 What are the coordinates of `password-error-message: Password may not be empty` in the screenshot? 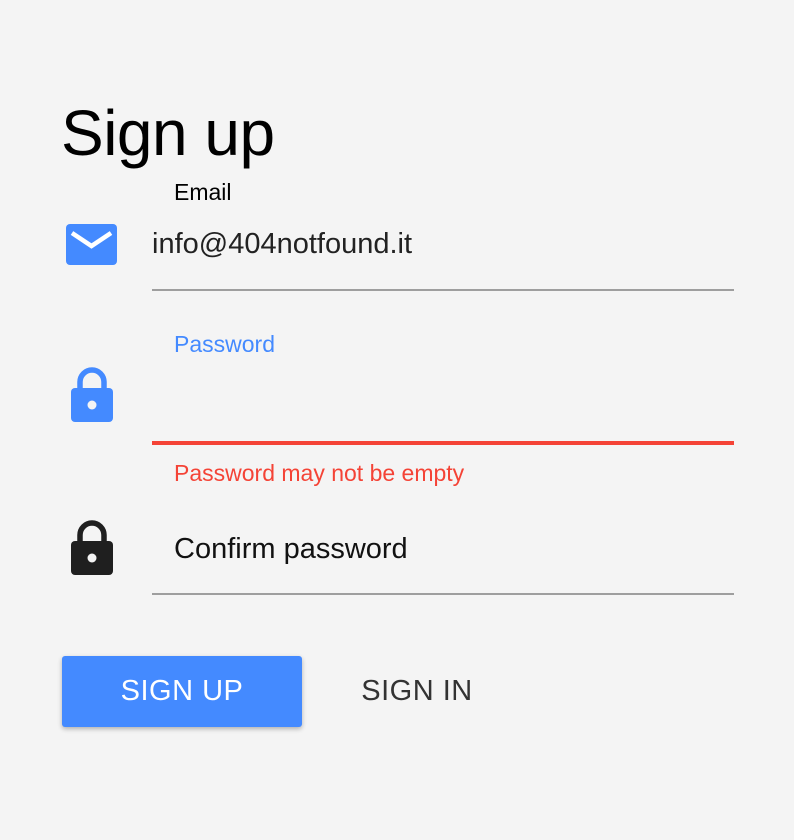 It's located at (319, 473).